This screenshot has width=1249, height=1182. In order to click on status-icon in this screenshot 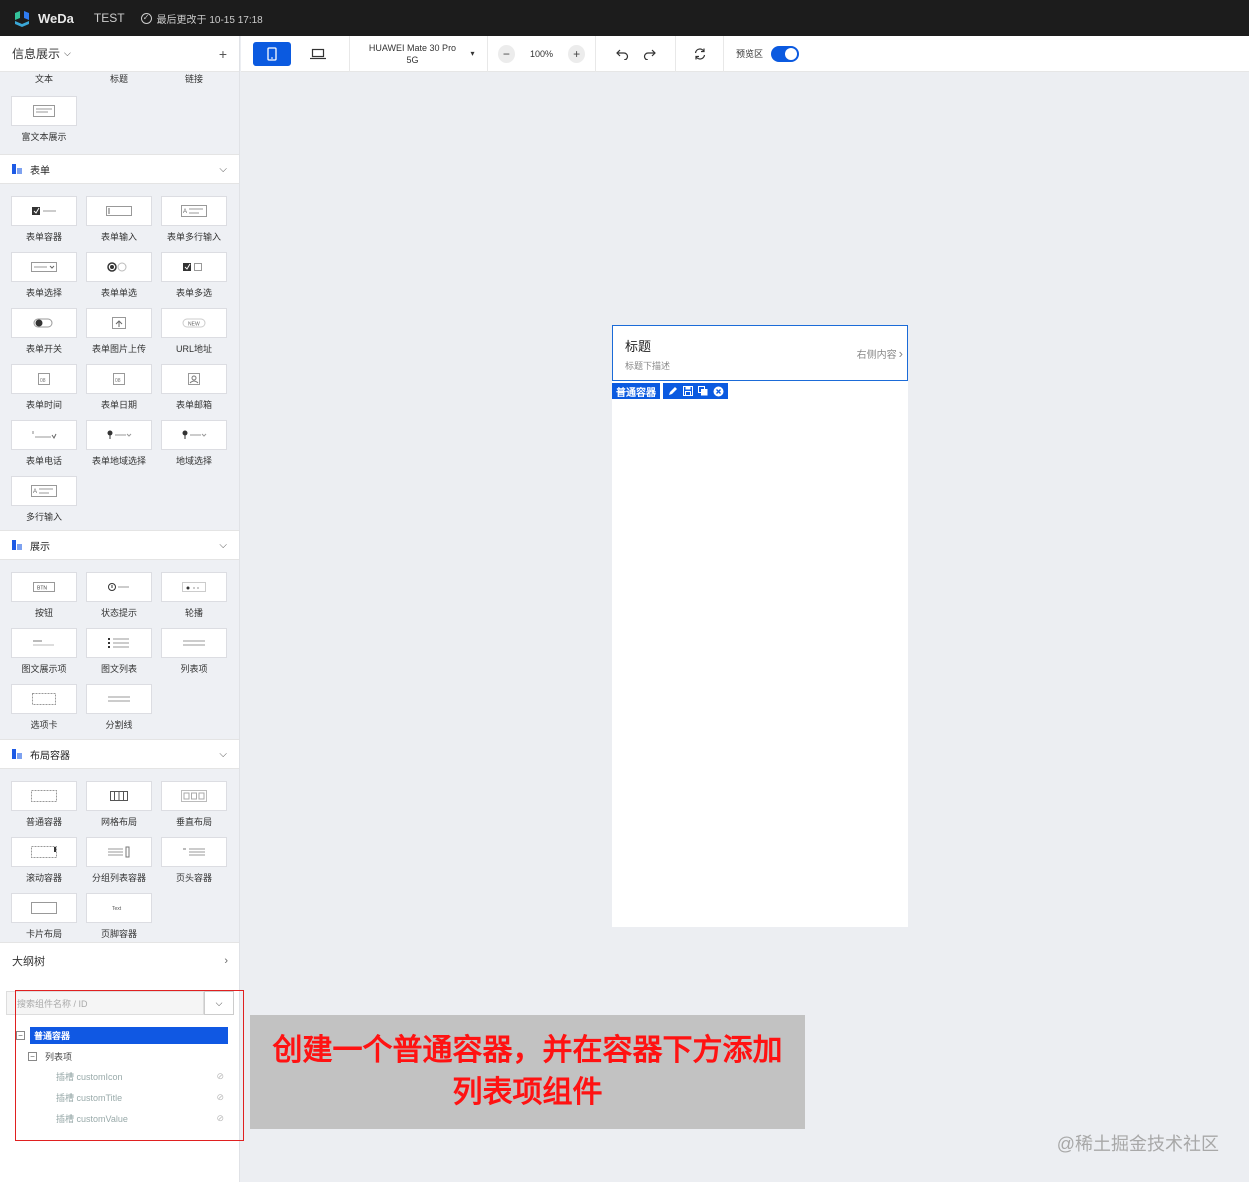, I will do `click(119, 587)`.